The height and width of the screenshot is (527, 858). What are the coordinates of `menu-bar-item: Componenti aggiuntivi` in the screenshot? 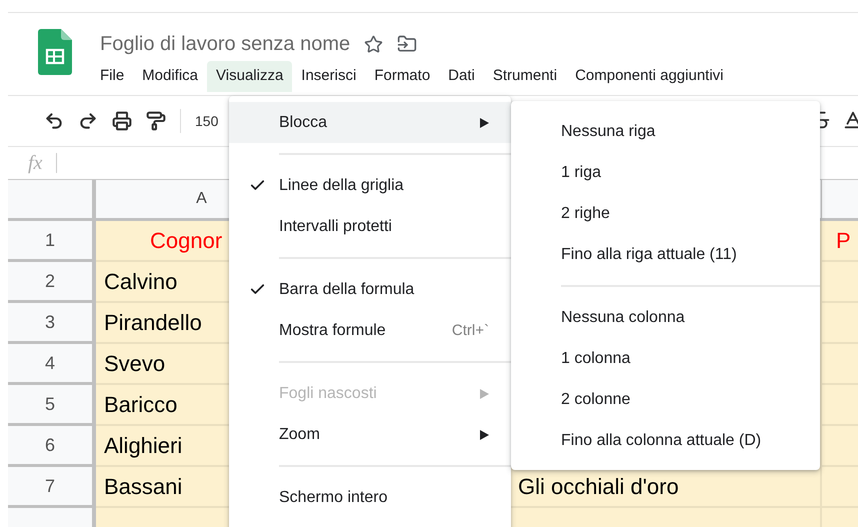 It's located at (649, 76).